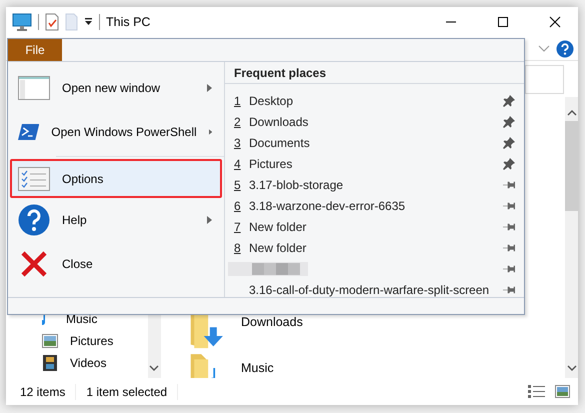  Describe the element at coordinates (93, 341) in the screenshot. I see `nav-item: Pictures` at that location.